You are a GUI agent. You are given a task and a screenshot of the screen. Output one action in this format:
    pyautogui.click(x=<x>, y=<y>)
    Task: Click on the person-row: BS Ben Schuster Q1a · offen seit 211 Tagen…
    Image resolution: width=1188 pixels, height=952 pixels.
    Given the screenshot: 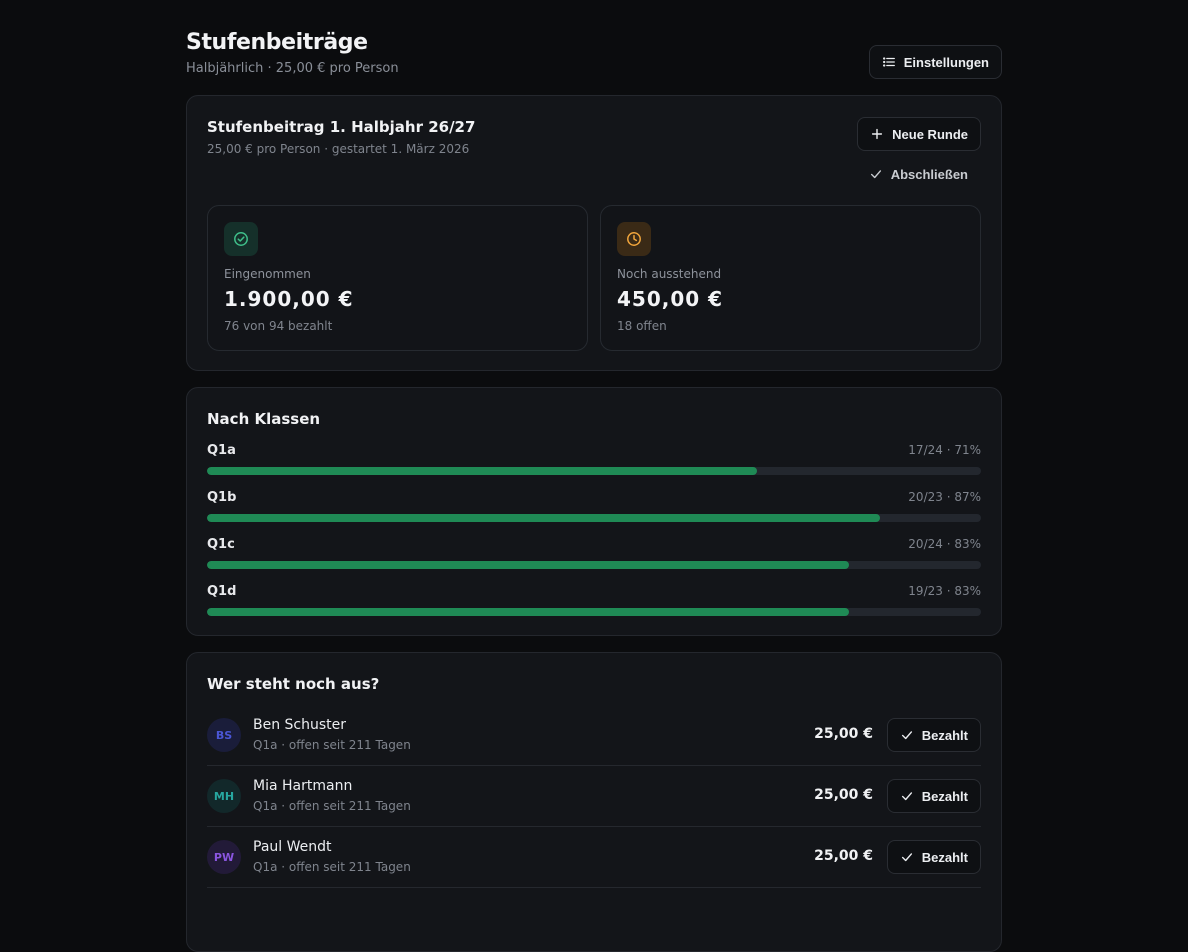 What is the action you would take?
    pyautogui.click(x=594, y=735)
    